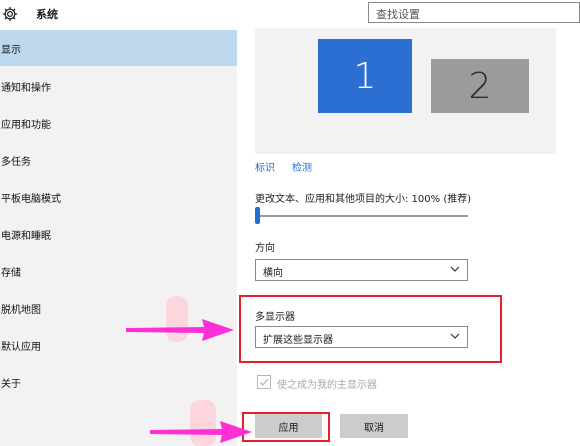  I want to click on detect-link: 检测, so click(302, 166).